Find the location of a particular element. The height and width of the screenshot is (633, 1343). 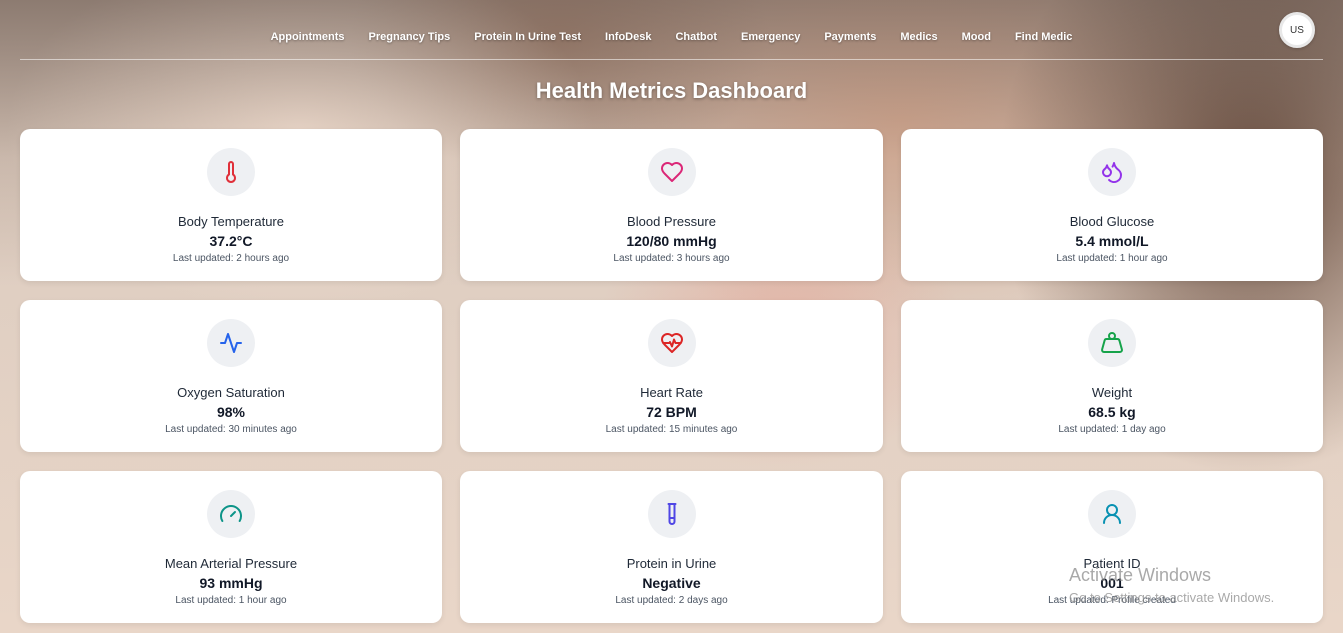

gauge-icon is located at coordinates (231, 514).